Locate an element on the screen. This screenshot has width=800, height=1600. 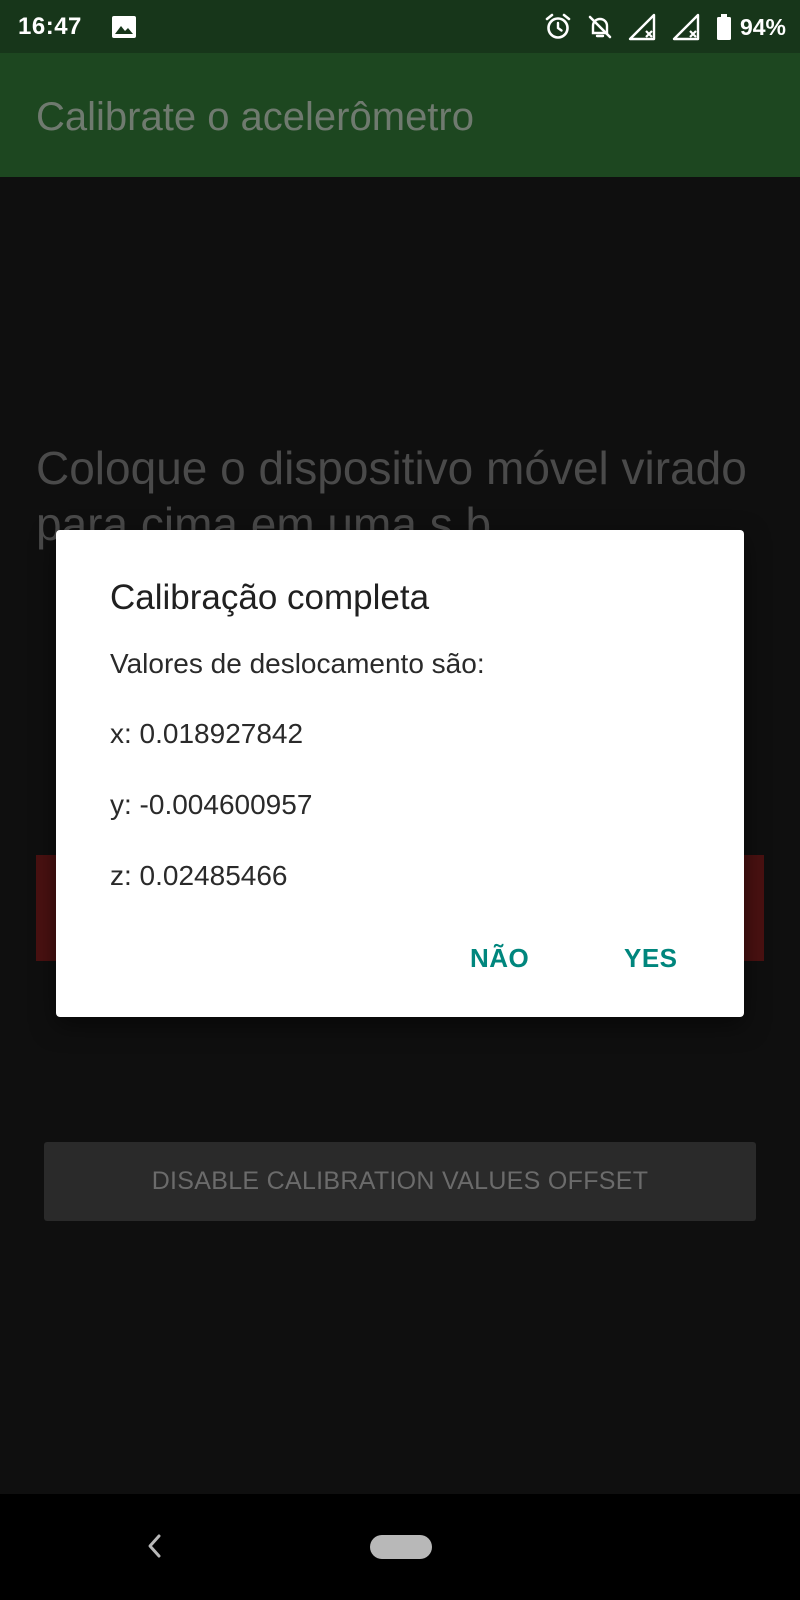
dialog-title: Calibração completa is located at coordinates (270, 597).